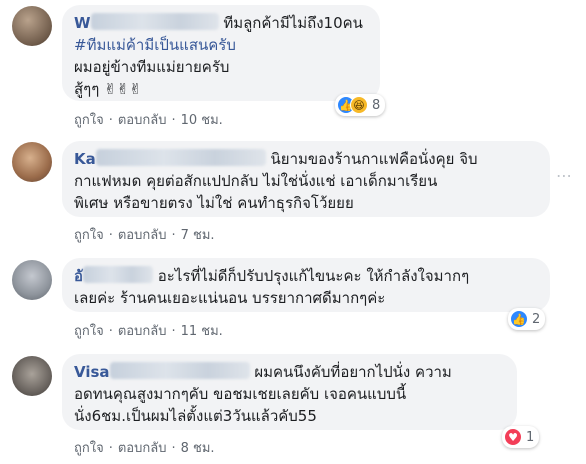  I want to click on comment-text-line: นิยามของร้านกาแฟคือนั่งคุย จิบ, so click(374, 159).